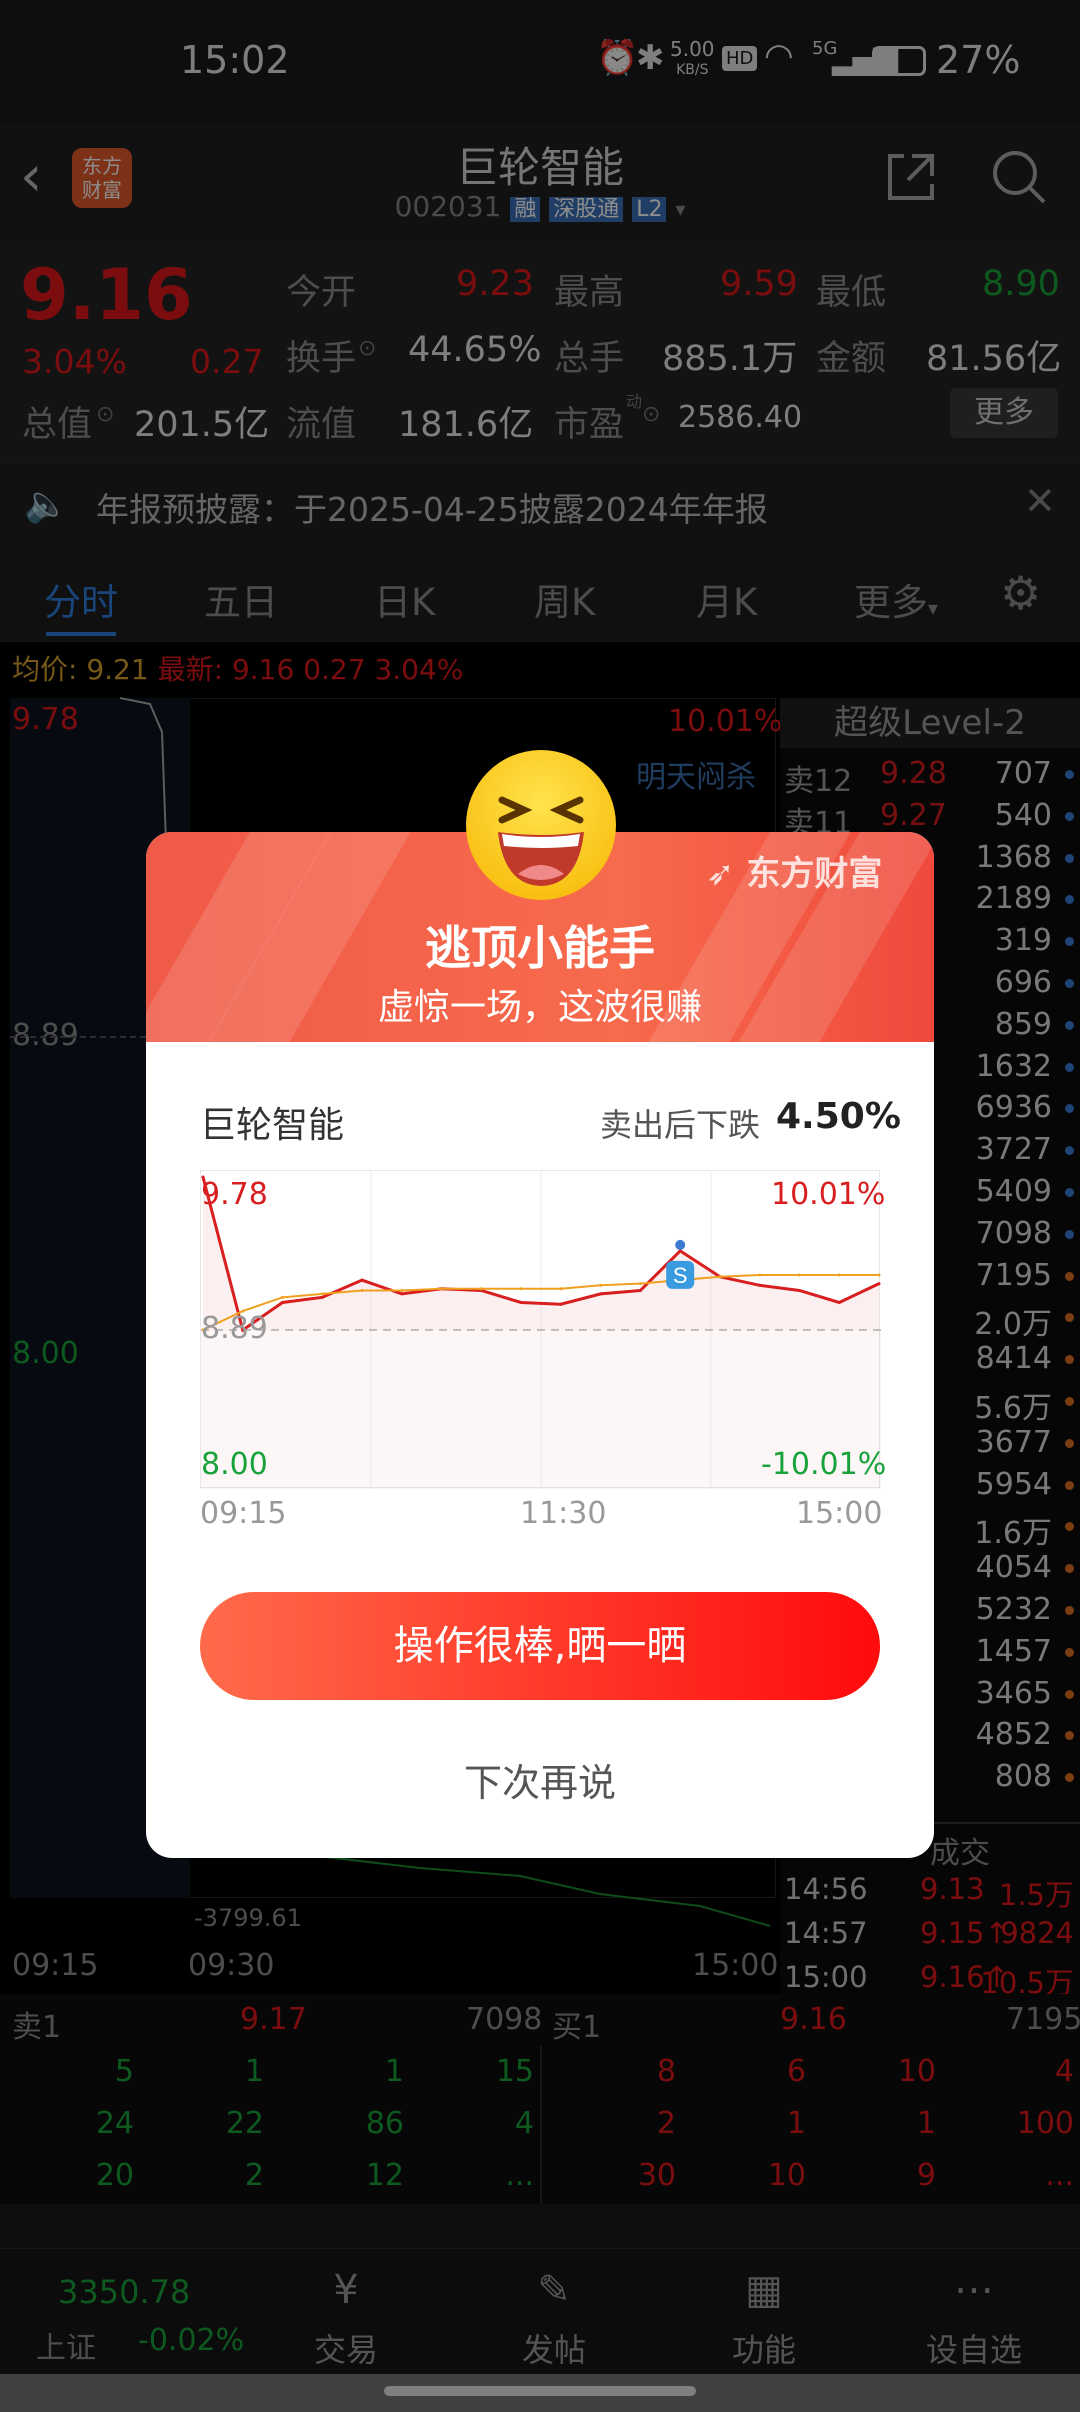  What do you see at coordinates (234, 1328) in the screenshot?
I see `mini-chart-mid-left: 8.89` at bounding box center [234, 1328].